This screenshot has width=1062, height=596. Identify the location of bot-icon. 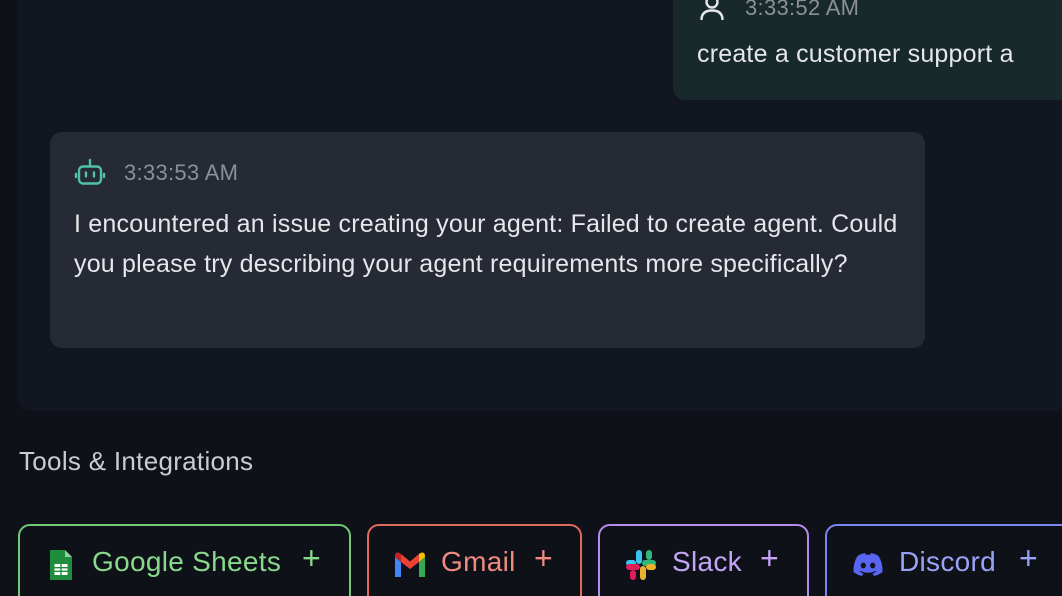
(90, 171).